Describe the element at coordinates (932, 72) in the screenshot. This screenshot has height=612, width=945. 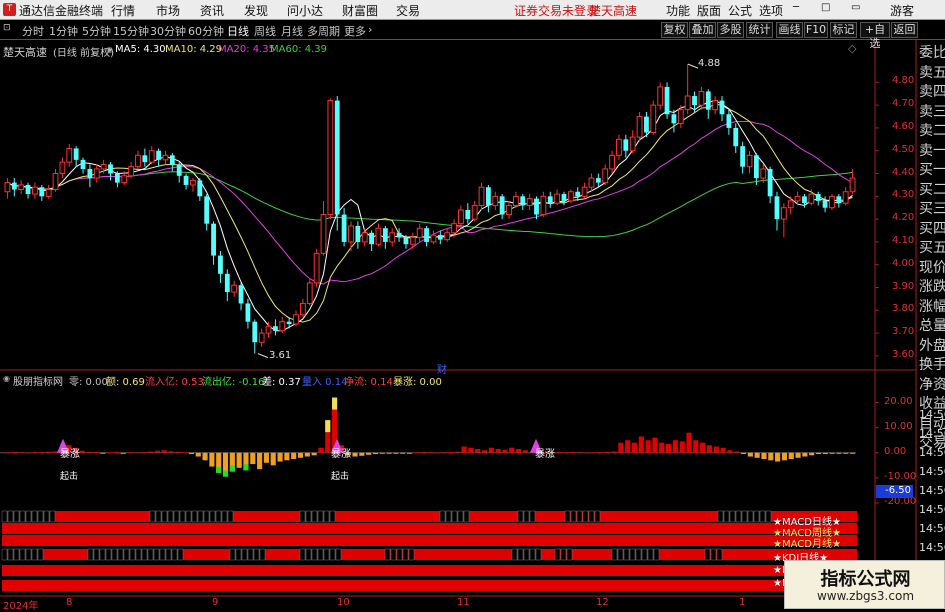
I see `side-item: 卖五` at that location.